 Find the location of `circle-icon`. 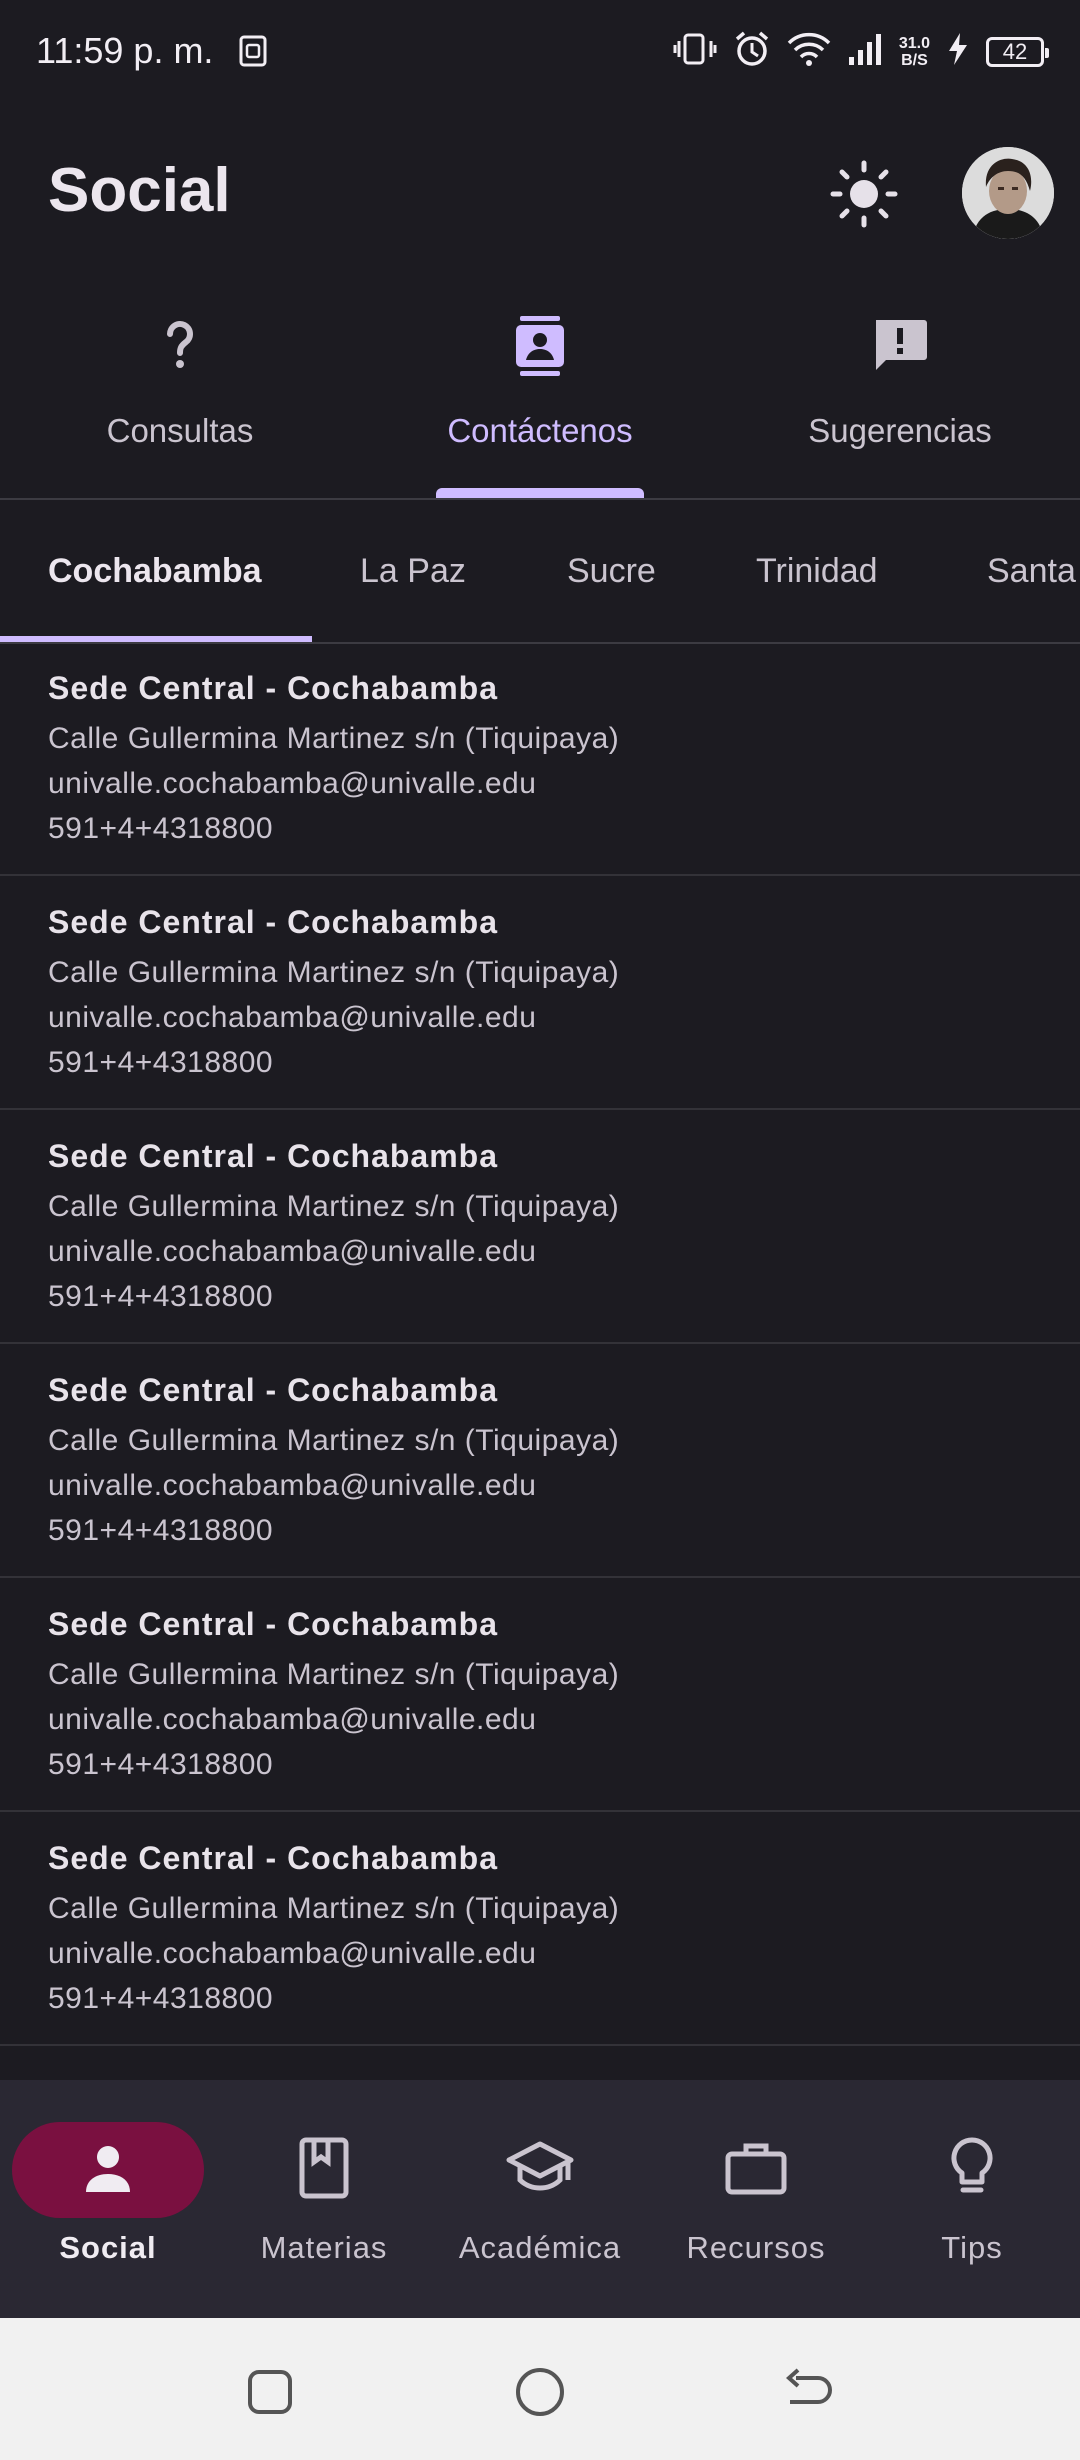

circle-icon is located at coordinates (540, 2394).